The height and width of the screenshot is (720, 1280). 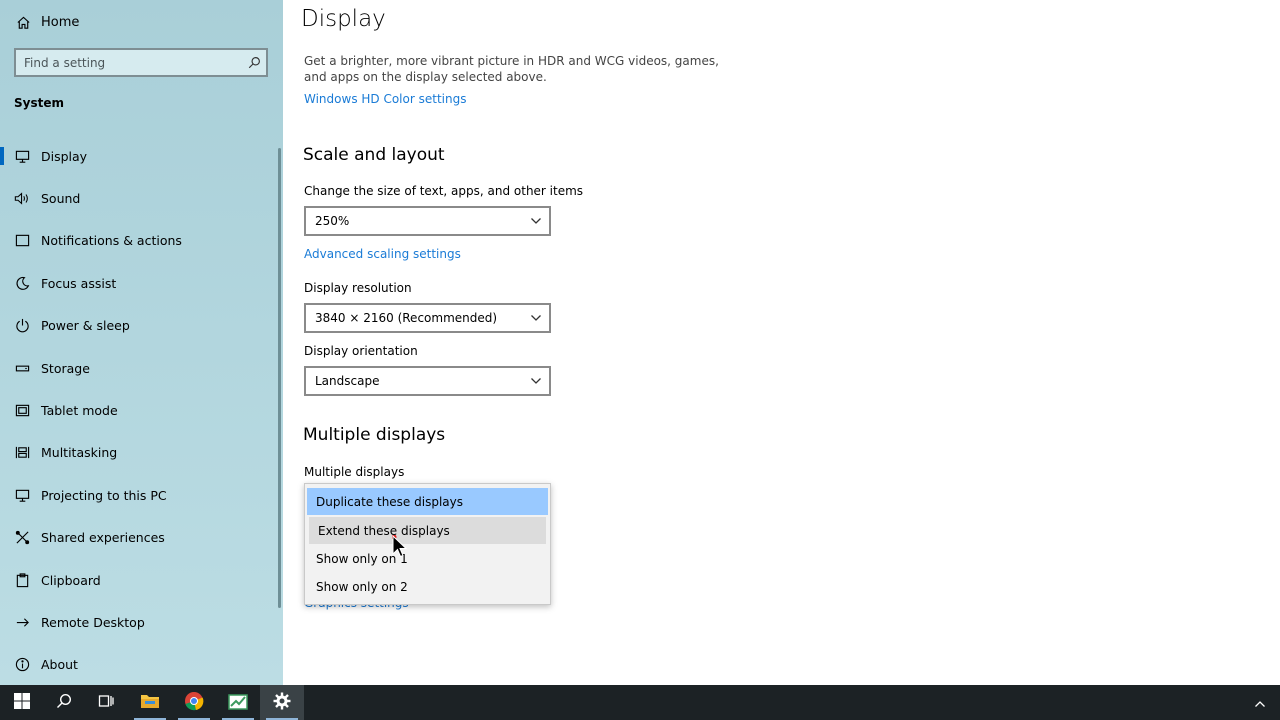 What do you see at coordinates (640, 702) in the screenshot?
I see `taskbar` at bounding box center [640, 702].